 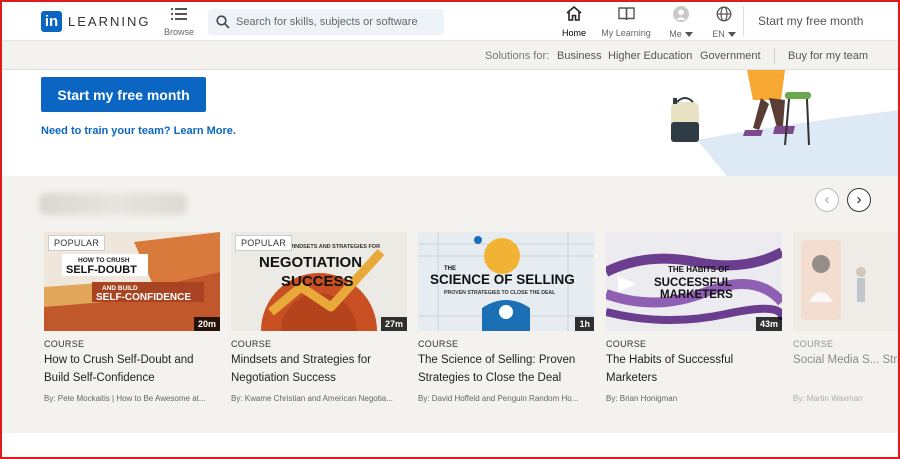 I want to click on course-thumbnail: THE HABITS OF SUCCESSFUL MARKETERS 43m, so click(x=694, y=281).